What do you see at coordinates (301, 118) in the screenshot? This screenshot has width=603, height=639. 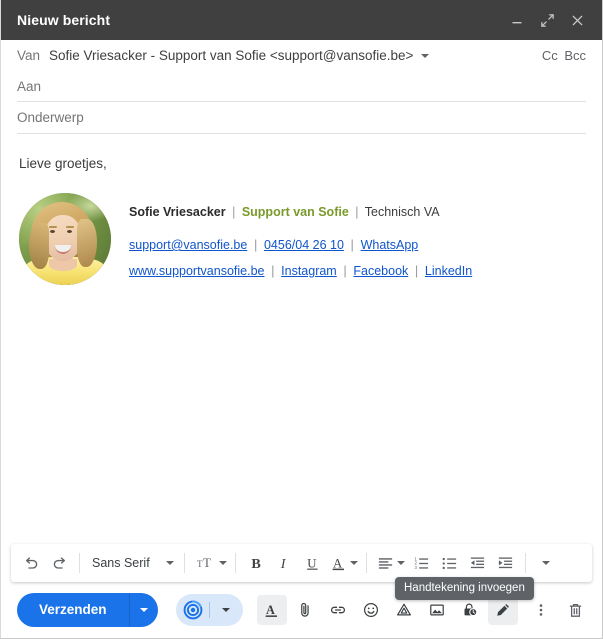 I see `subject-field: Onderwerp` at bounding box center [301, 118].